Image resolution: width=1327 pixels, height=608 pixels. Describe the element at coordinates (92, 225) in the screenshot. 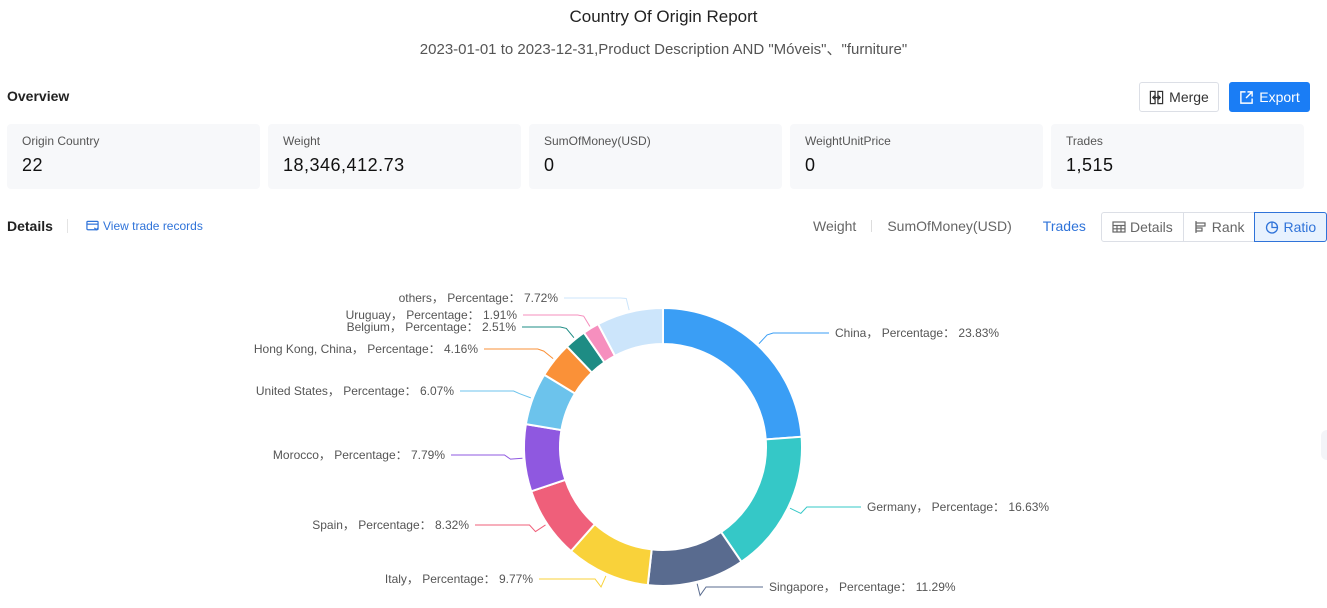

I see `records-icon` at that location.